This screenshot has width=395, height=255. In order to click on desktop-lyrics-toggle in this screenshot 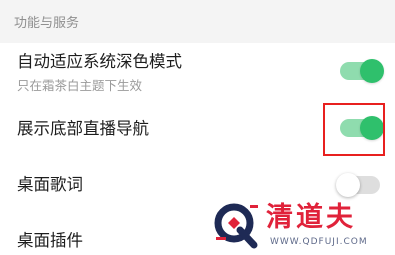, I will do `click(358, 185)`.